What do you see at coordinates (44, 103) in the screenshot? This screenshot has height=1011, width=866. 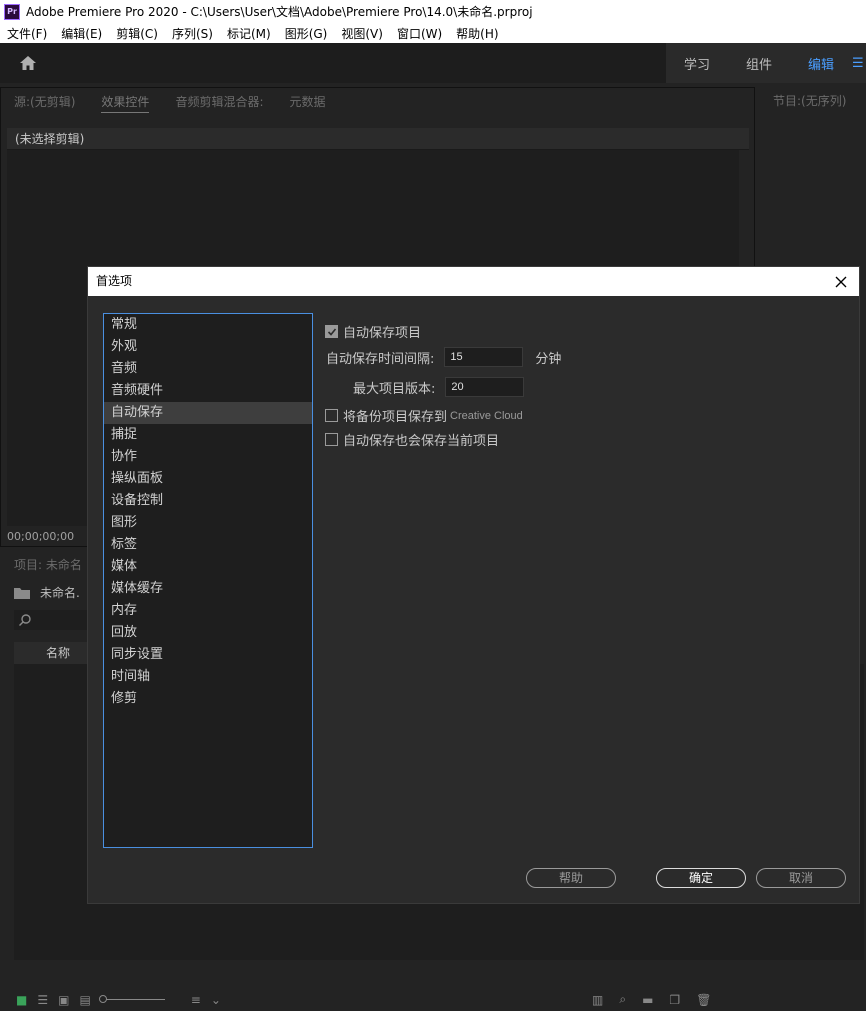 I see `tab-source: 源:(无剪辑)` at bounding box center [44, 103].